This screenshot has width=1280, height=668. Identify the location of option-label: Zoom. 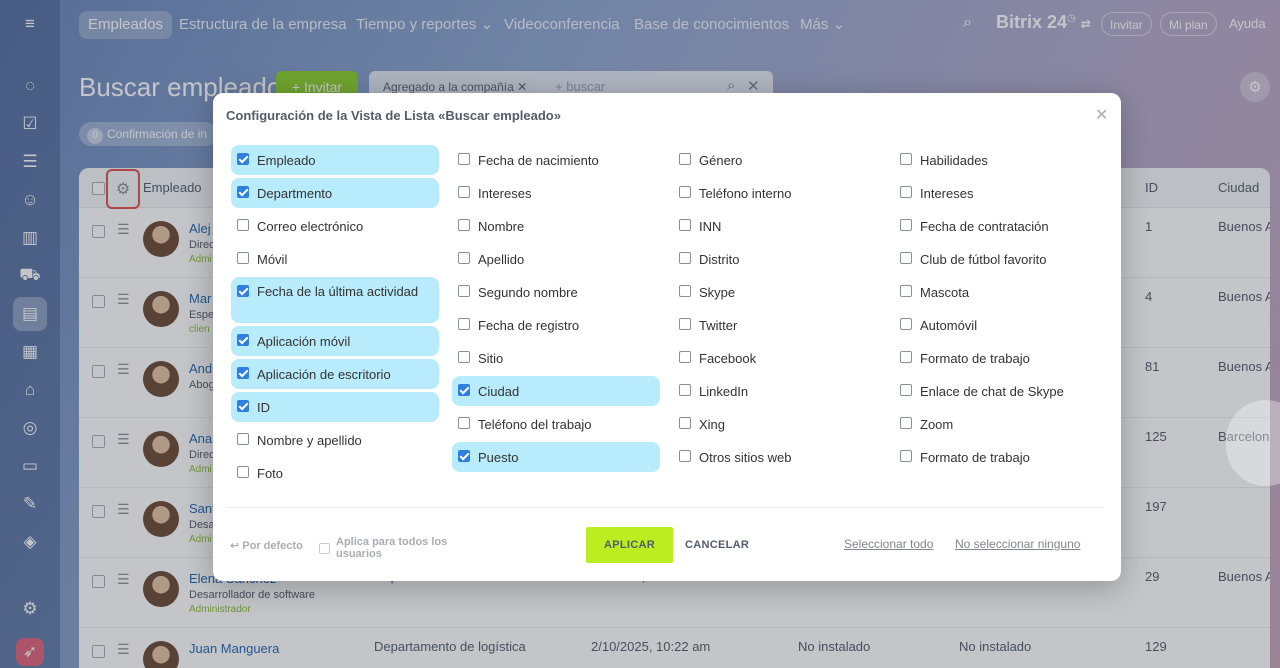
(937, 424).